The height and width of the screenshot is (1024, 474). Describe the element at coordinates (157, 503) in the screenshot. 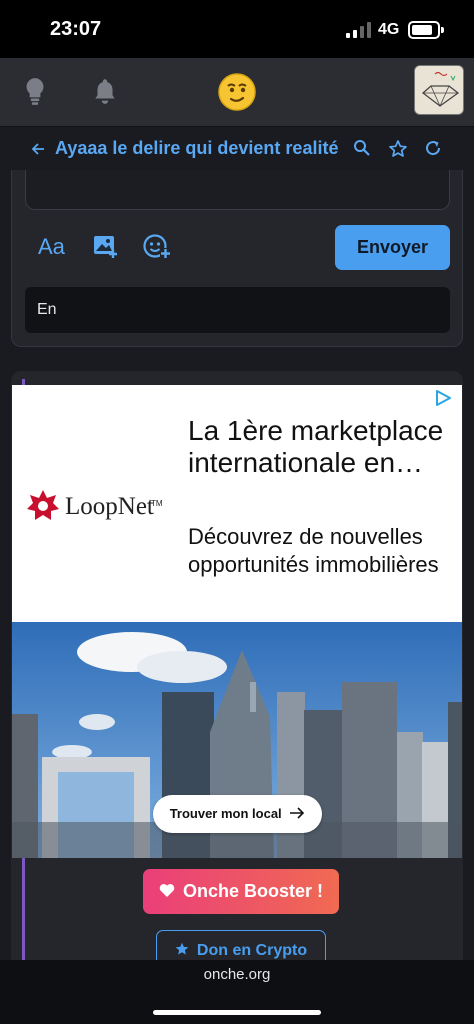

I see `ad-brand-tm: TM` at that location.